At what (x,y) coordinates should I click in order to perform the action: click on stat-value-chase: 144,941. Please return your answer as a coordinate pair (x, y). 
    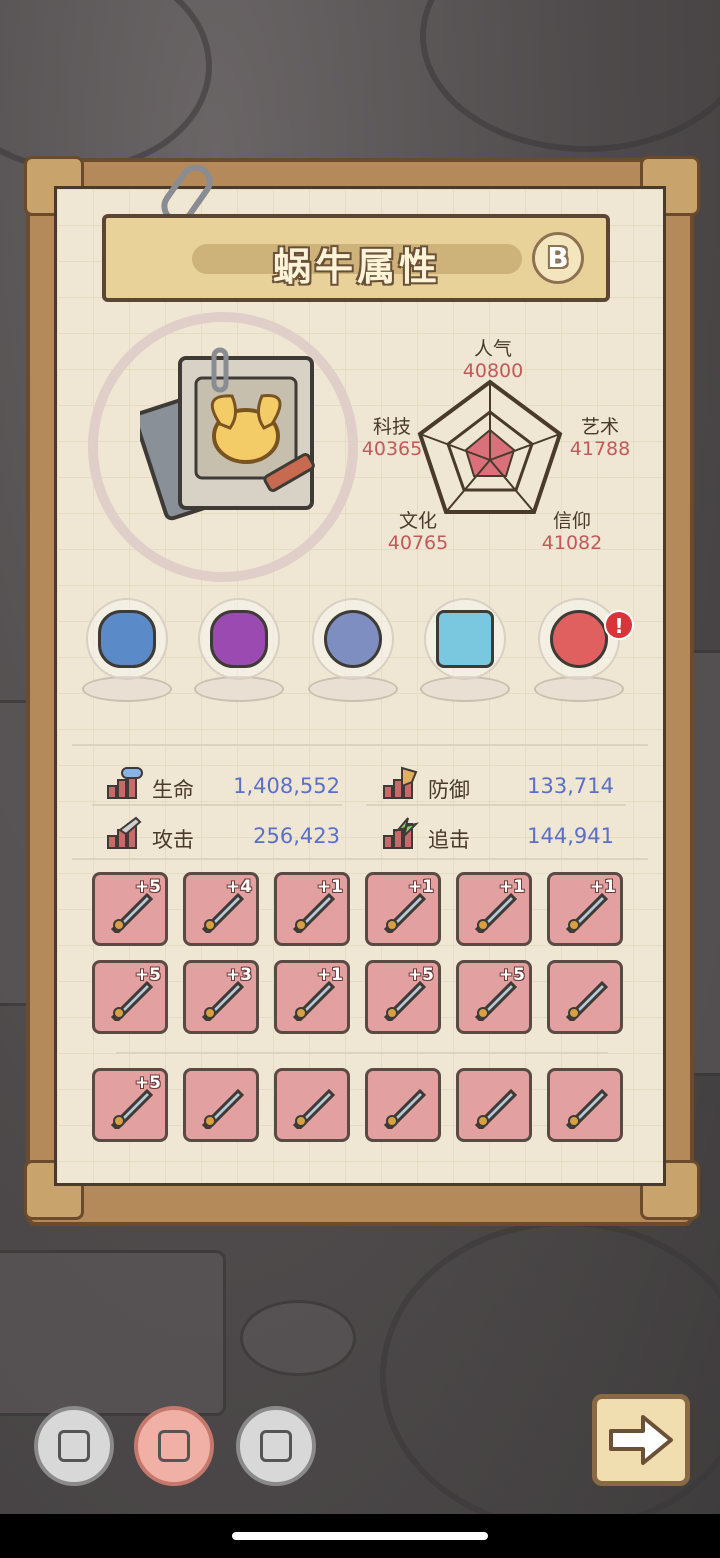
    Looking at the image, I should click on (570, 836).